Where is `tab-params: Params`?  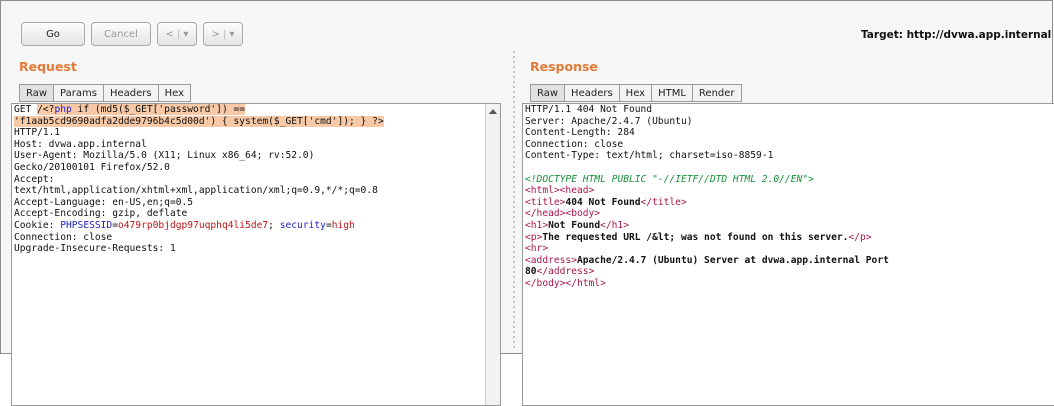 tab-params: Params is located at coordinates (78, 93).